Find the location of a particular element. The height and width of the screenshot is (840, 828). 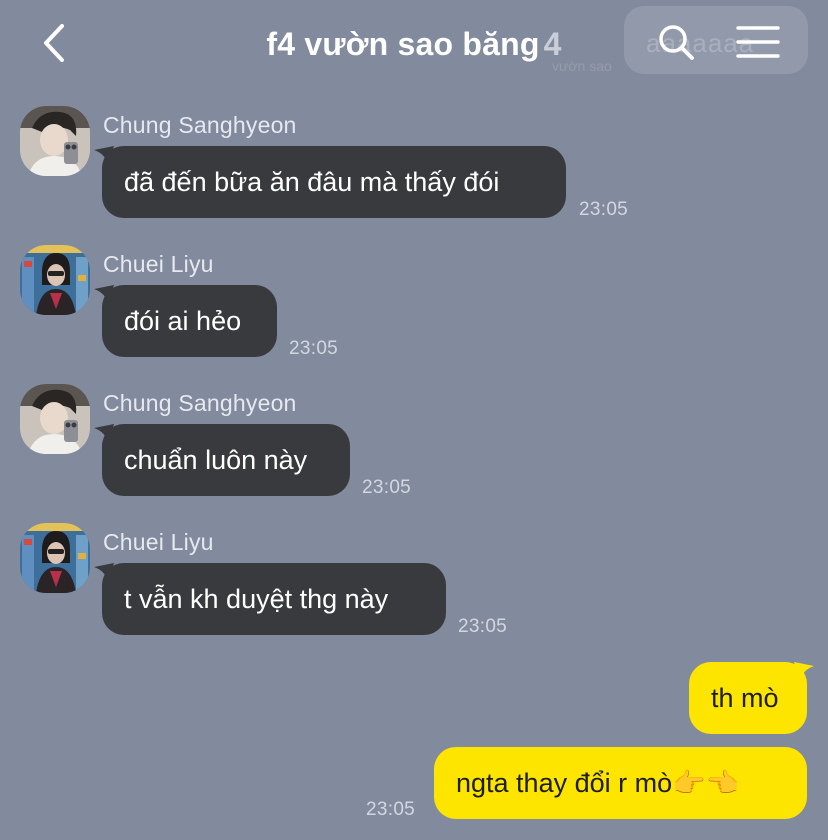

chat-title-text: f4 vườn sao băng is located at coordinates (403, 44).